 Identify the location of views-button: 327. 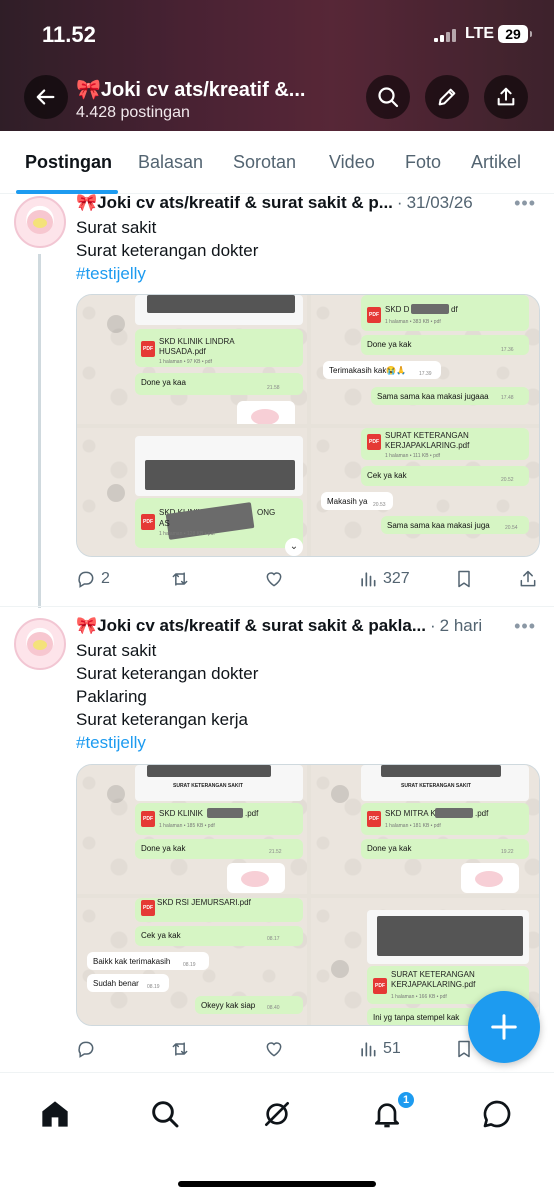
(384, 579).